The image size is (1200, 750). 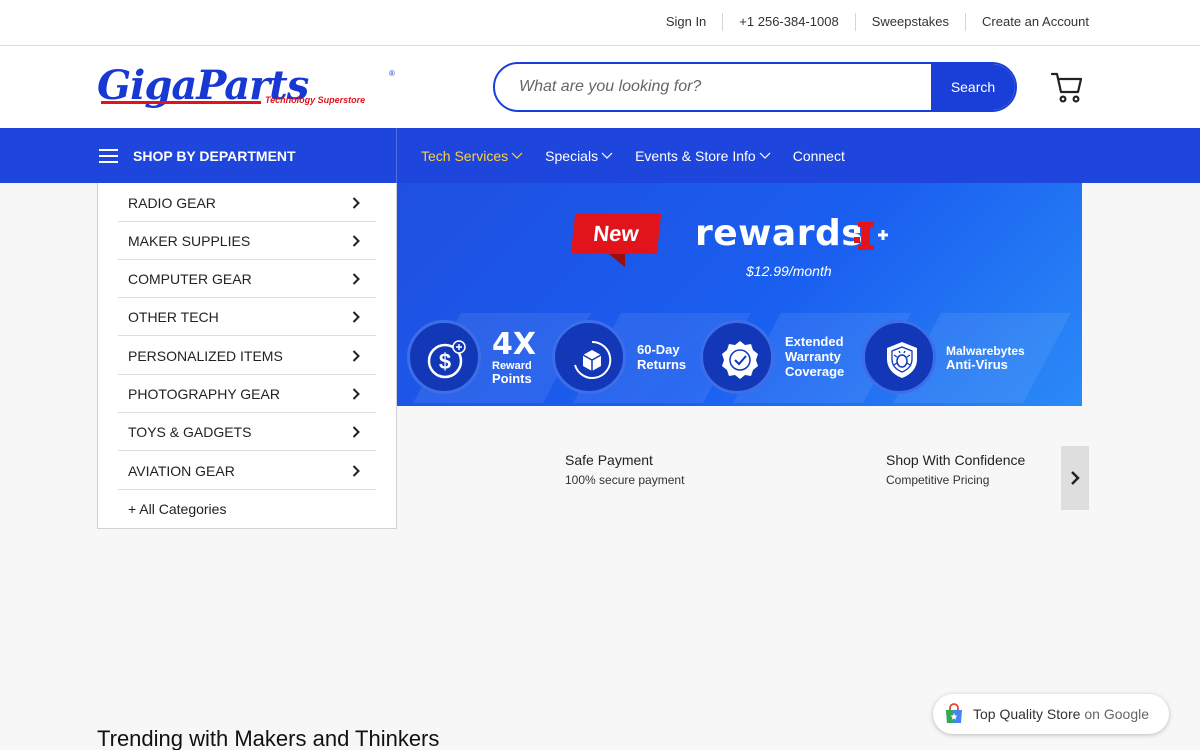 What do you see at coordinates (392, 73) in the screenshot?
I see `registered-mark-icon: ®` at bounding box center [392, 73].